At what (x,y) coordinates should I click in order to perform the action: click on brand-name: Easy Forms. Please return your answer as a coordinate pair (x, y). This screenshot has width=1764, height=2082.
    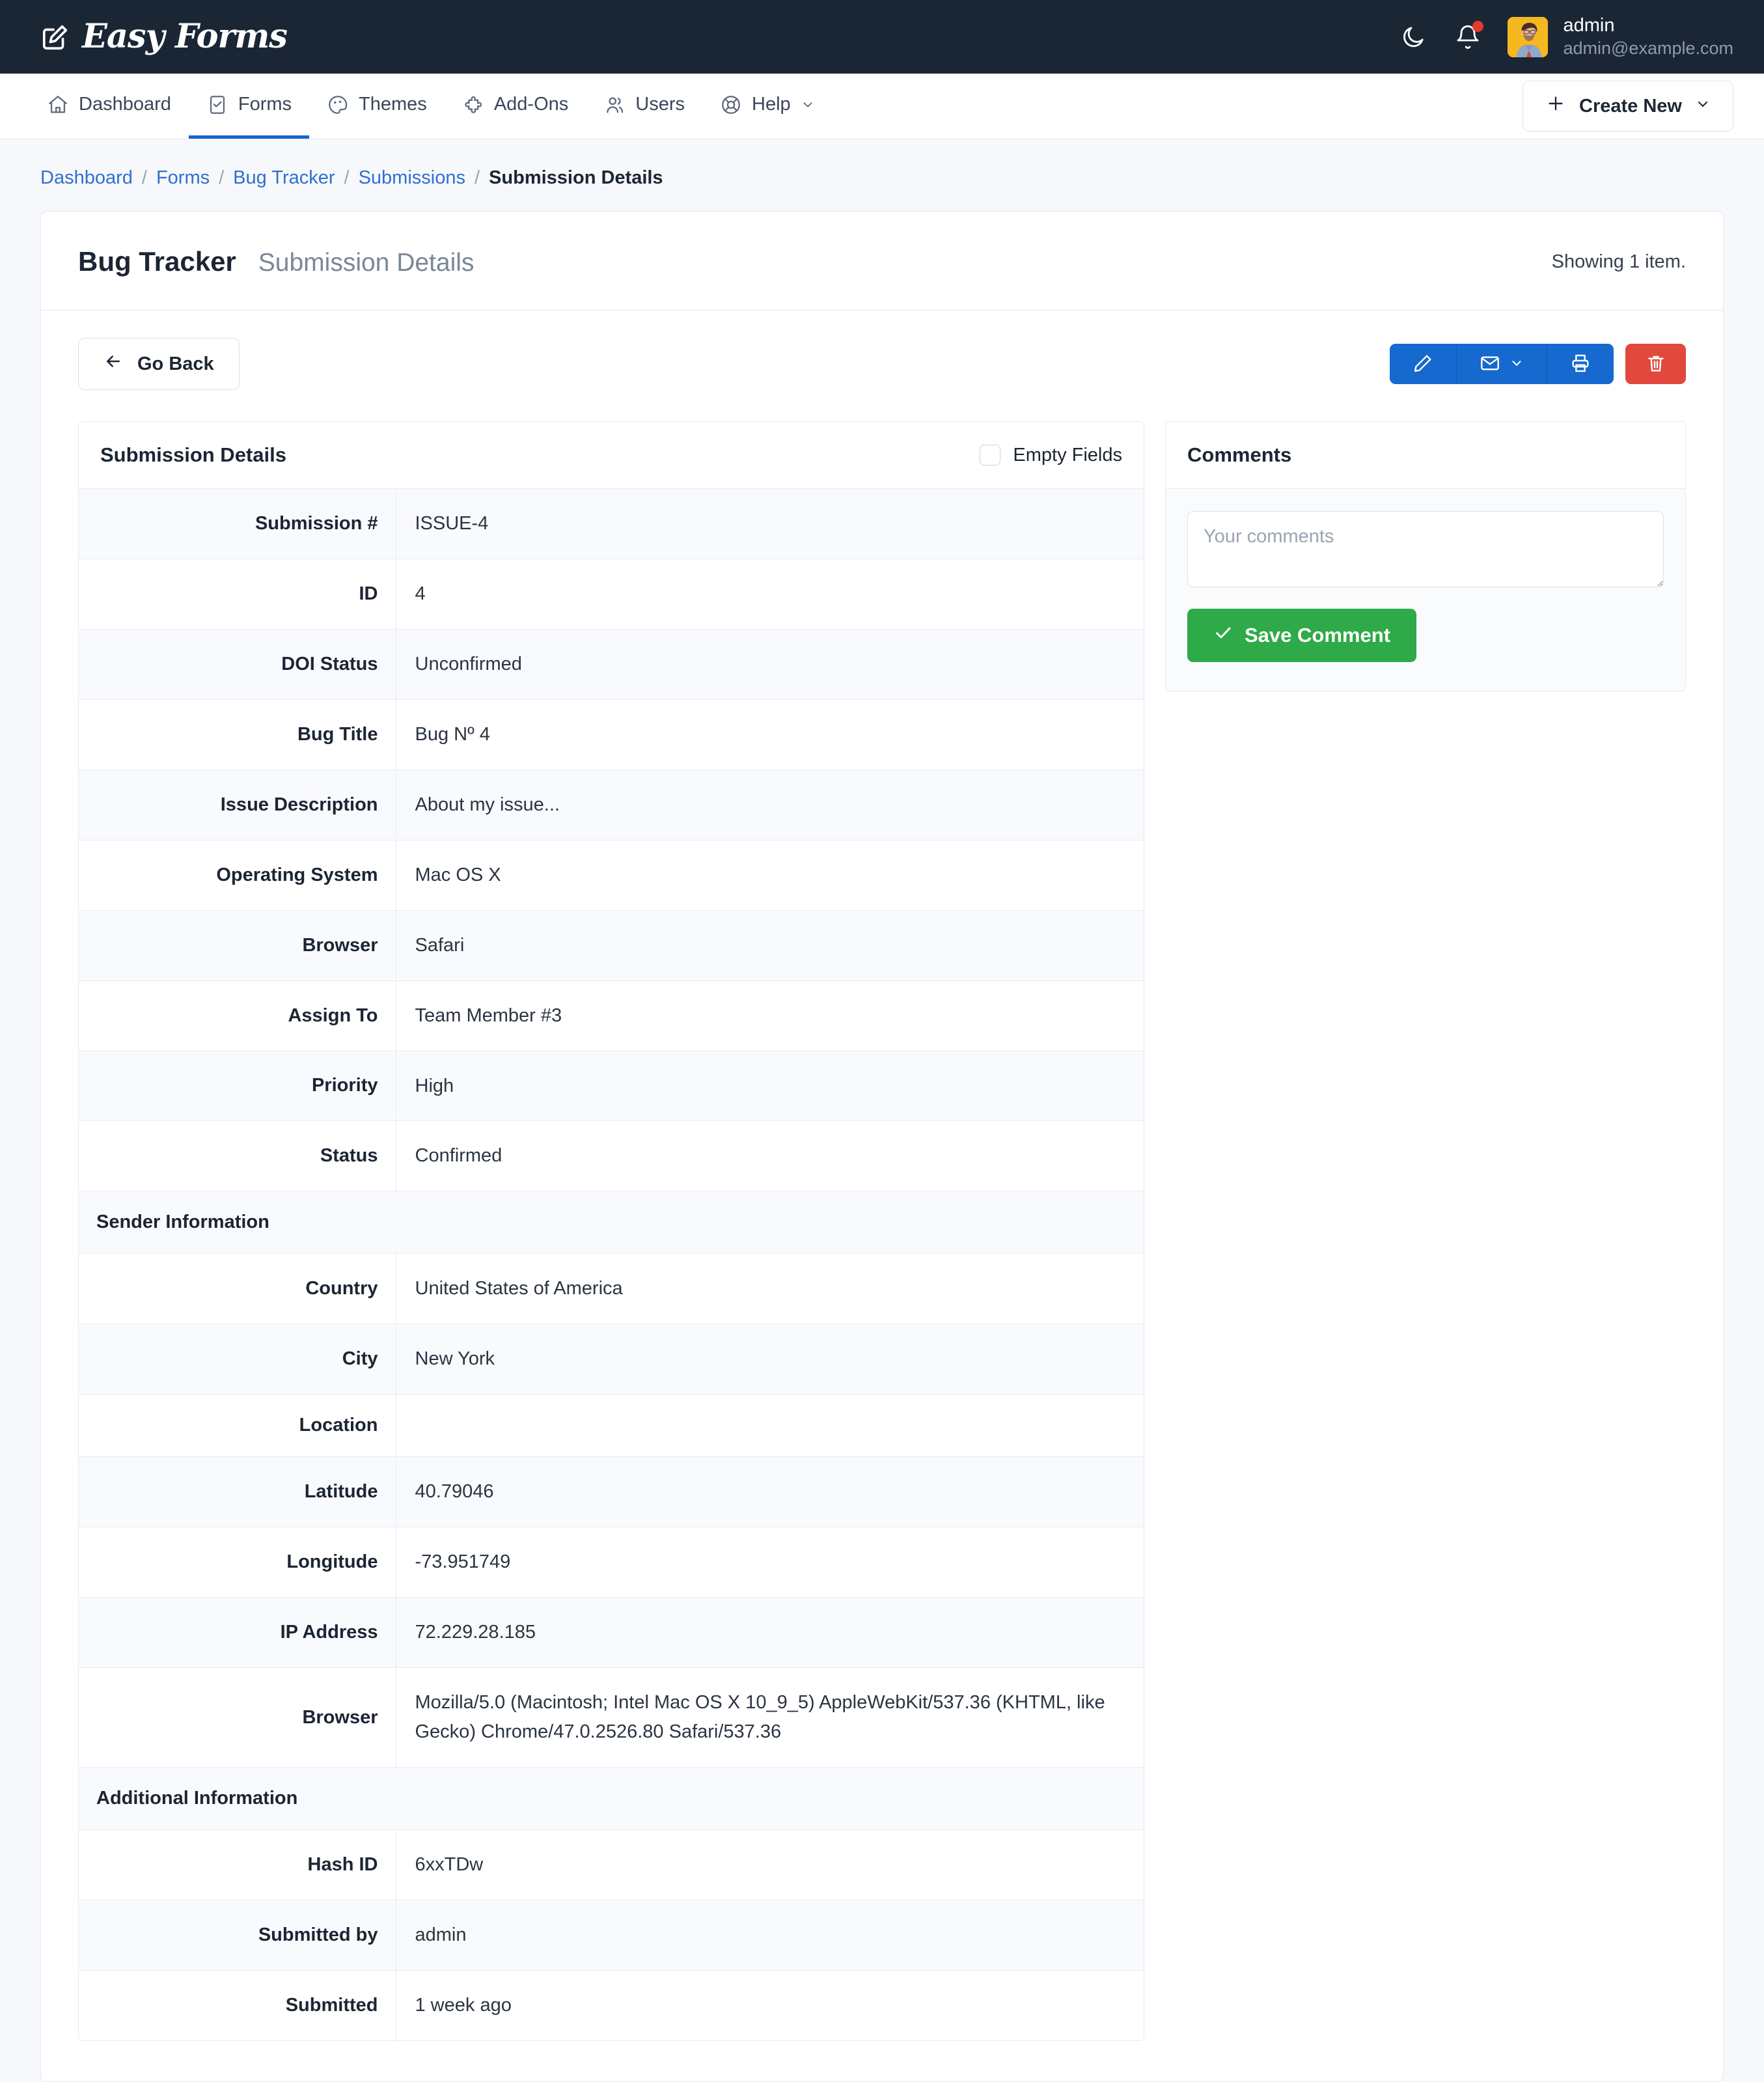
    Looking at the image, I should click on (185, 37).